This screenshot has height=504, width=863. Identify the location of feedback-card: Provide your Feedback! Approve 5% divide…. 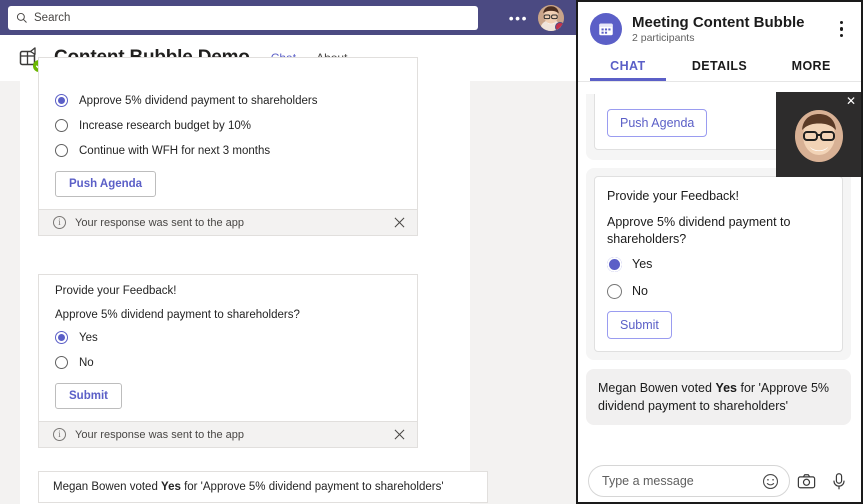
(718, 264).